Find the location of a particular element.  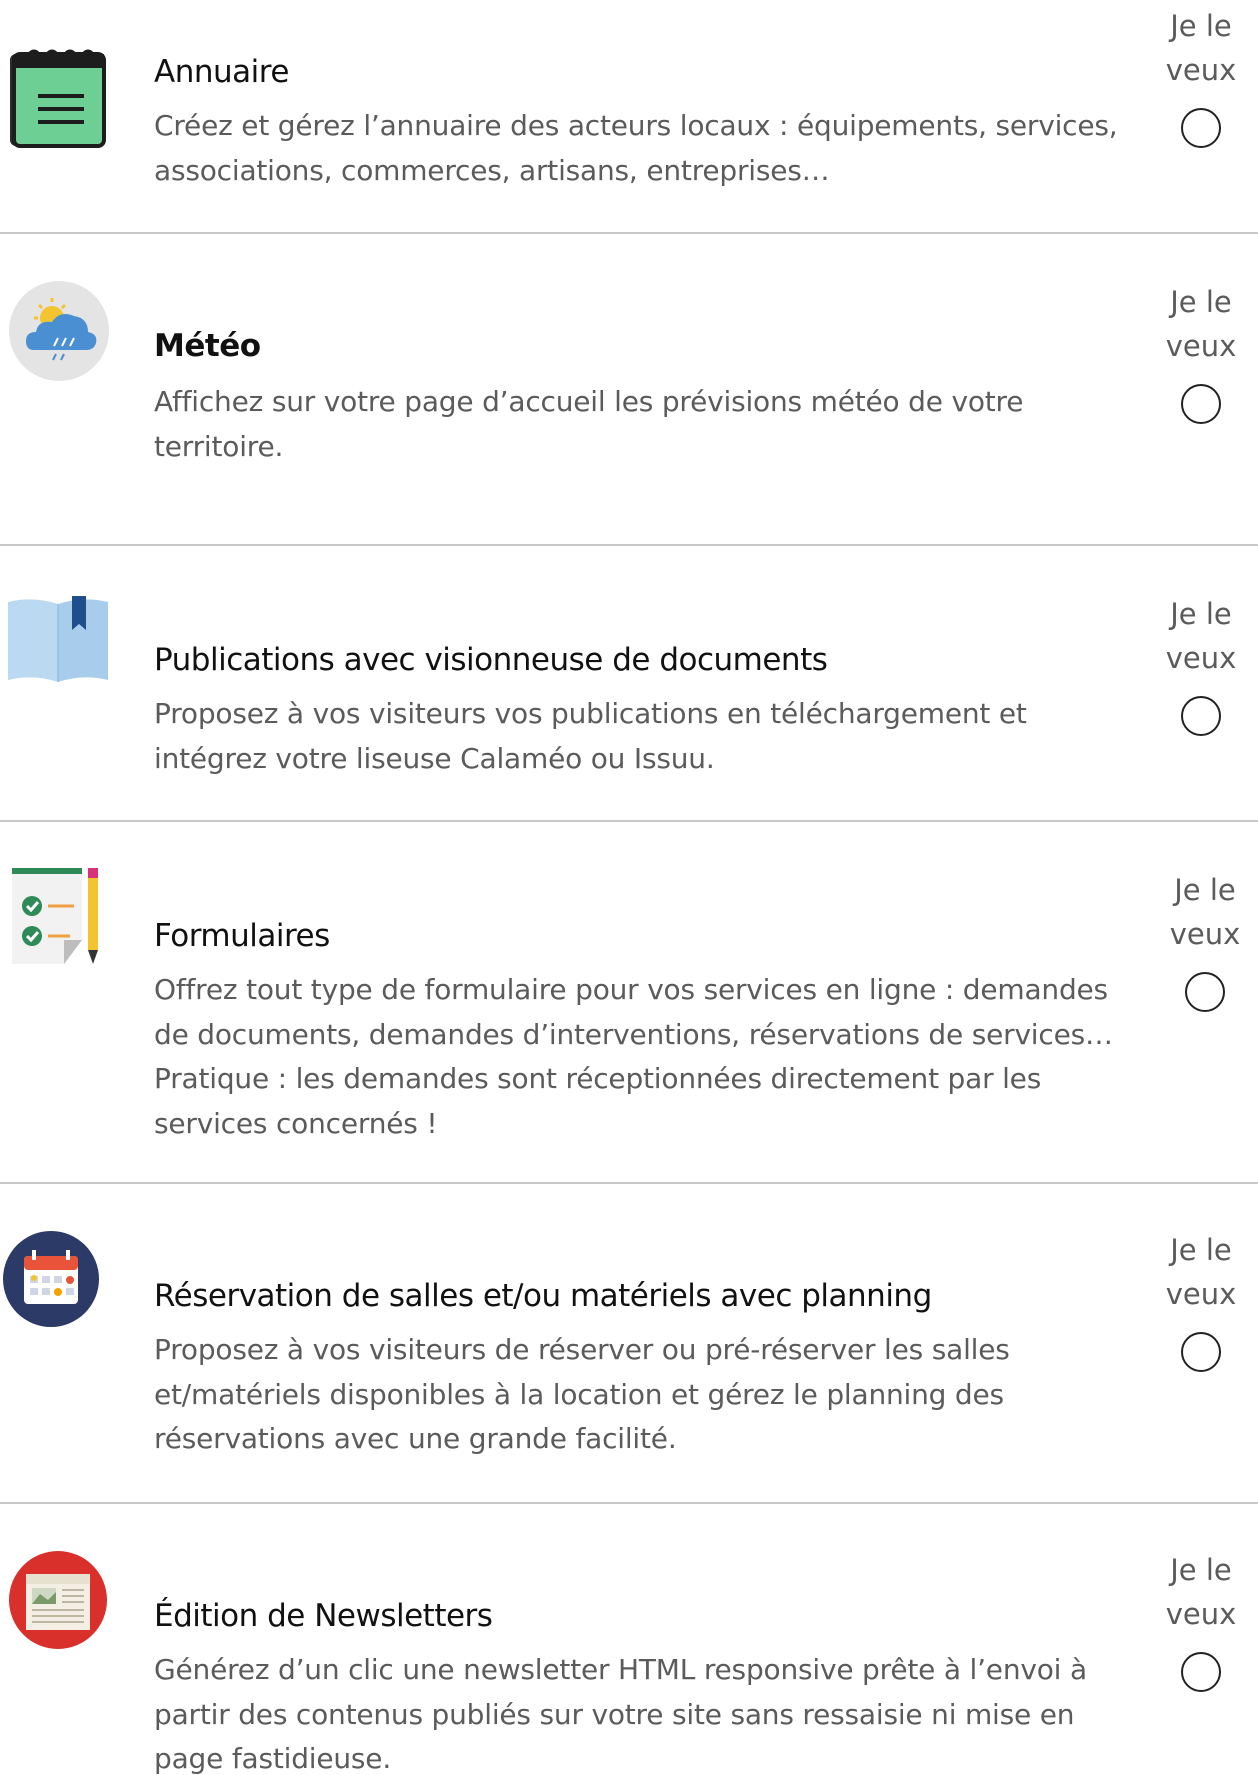

open-book-icon is located at coordinates (58, 641).